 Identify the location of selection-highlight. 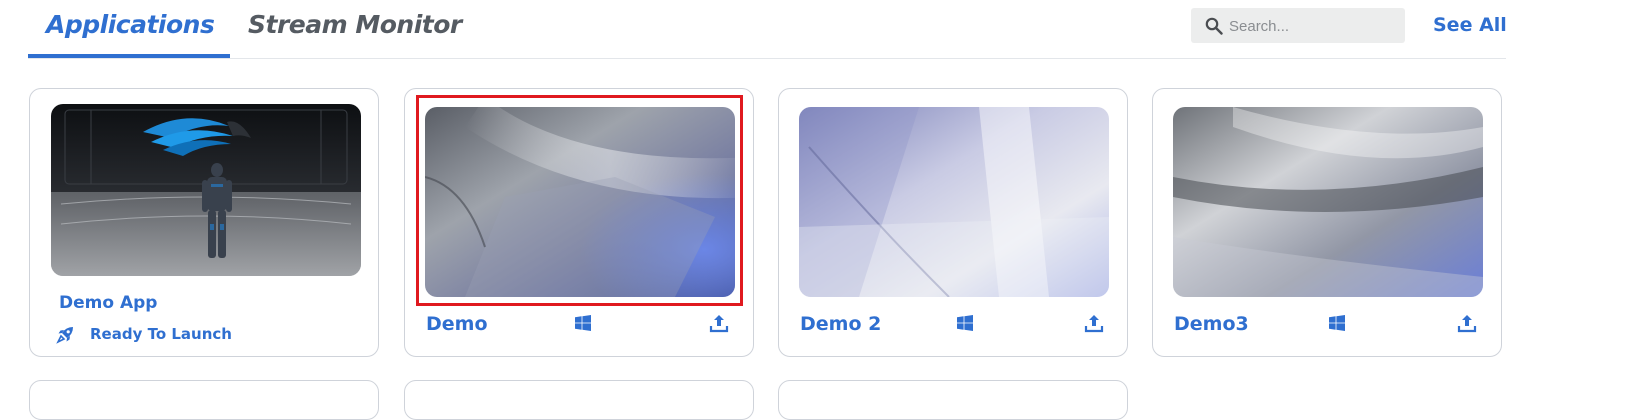
(579, 200).